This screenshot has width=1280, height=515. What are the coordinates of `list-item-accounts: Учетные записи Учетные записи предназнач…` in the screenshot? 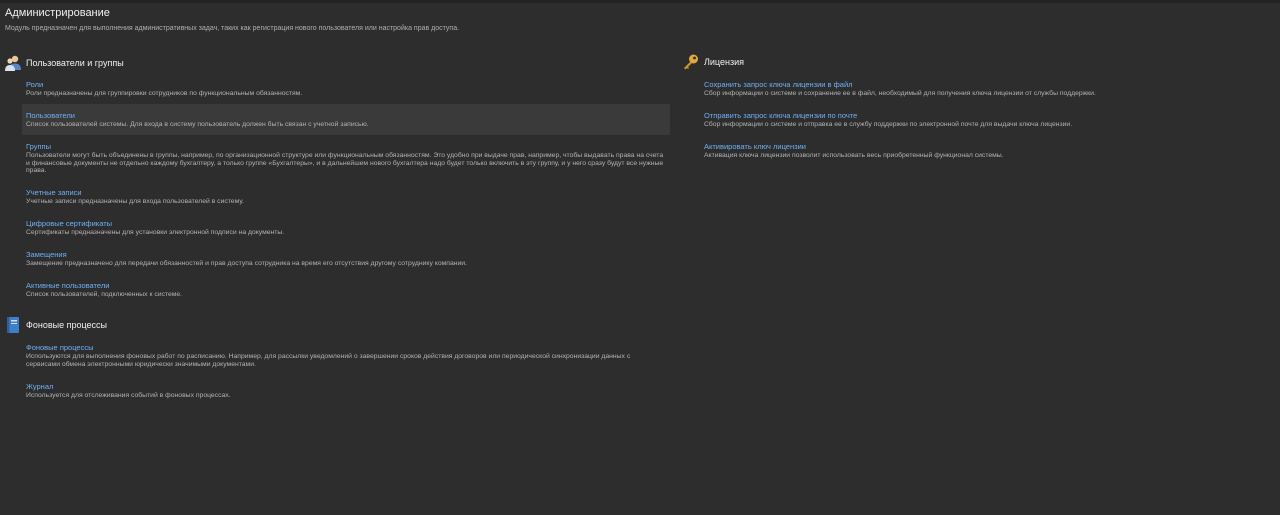 It's located at (346, 197).